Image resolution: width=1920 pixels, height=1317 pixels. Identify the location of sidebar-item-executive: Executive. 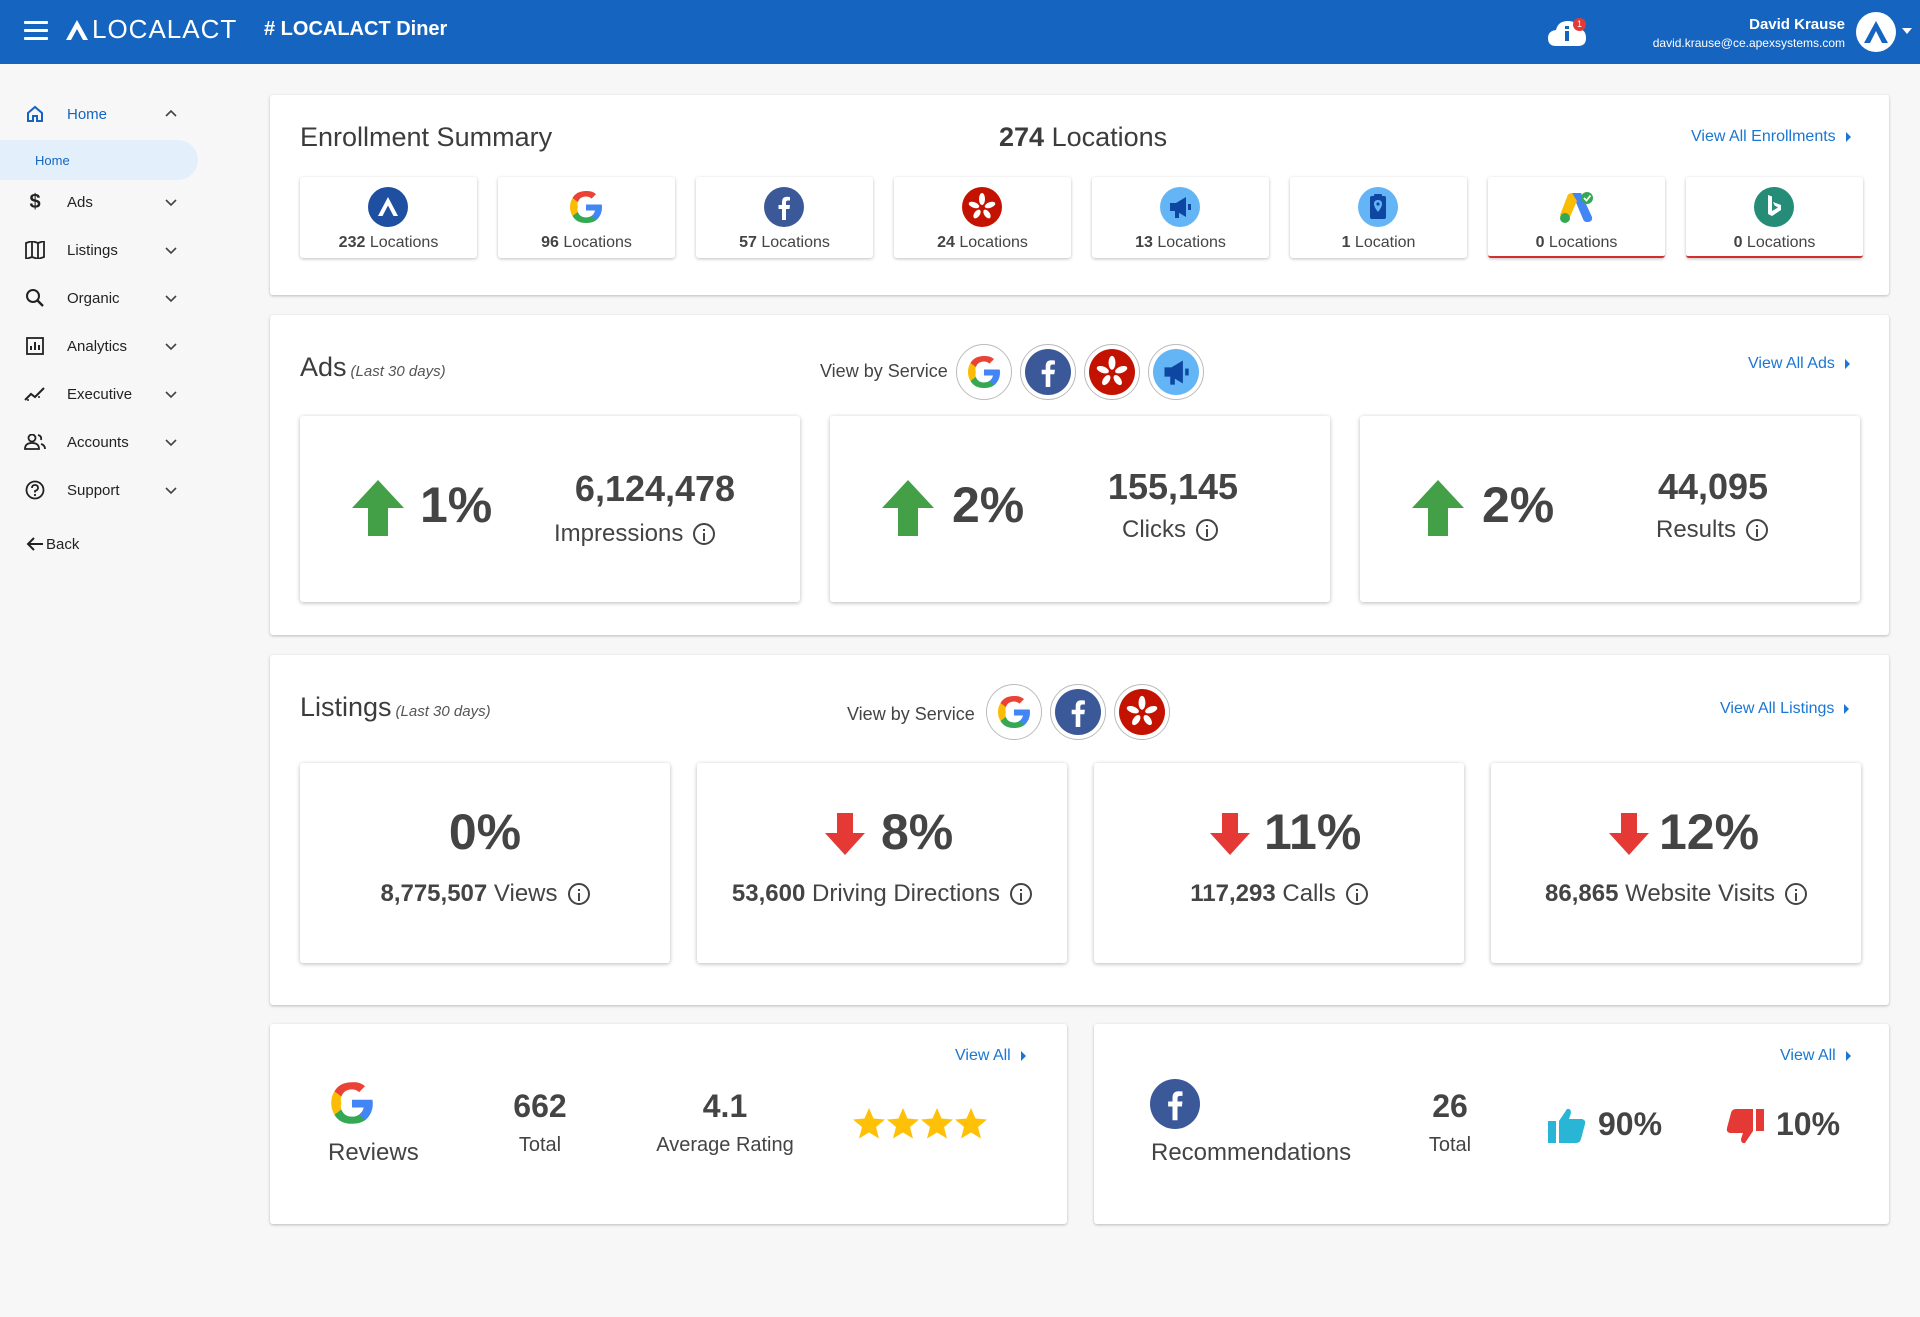
(100, 394).